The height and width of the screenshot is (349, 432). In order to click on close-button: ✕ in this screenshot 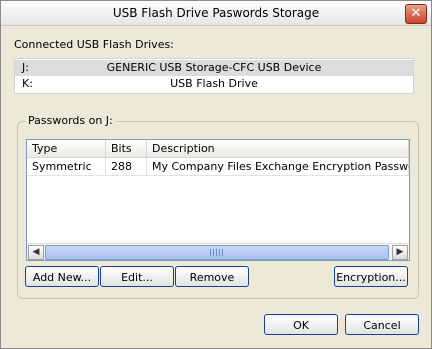, I will do `click(416, 14)`.